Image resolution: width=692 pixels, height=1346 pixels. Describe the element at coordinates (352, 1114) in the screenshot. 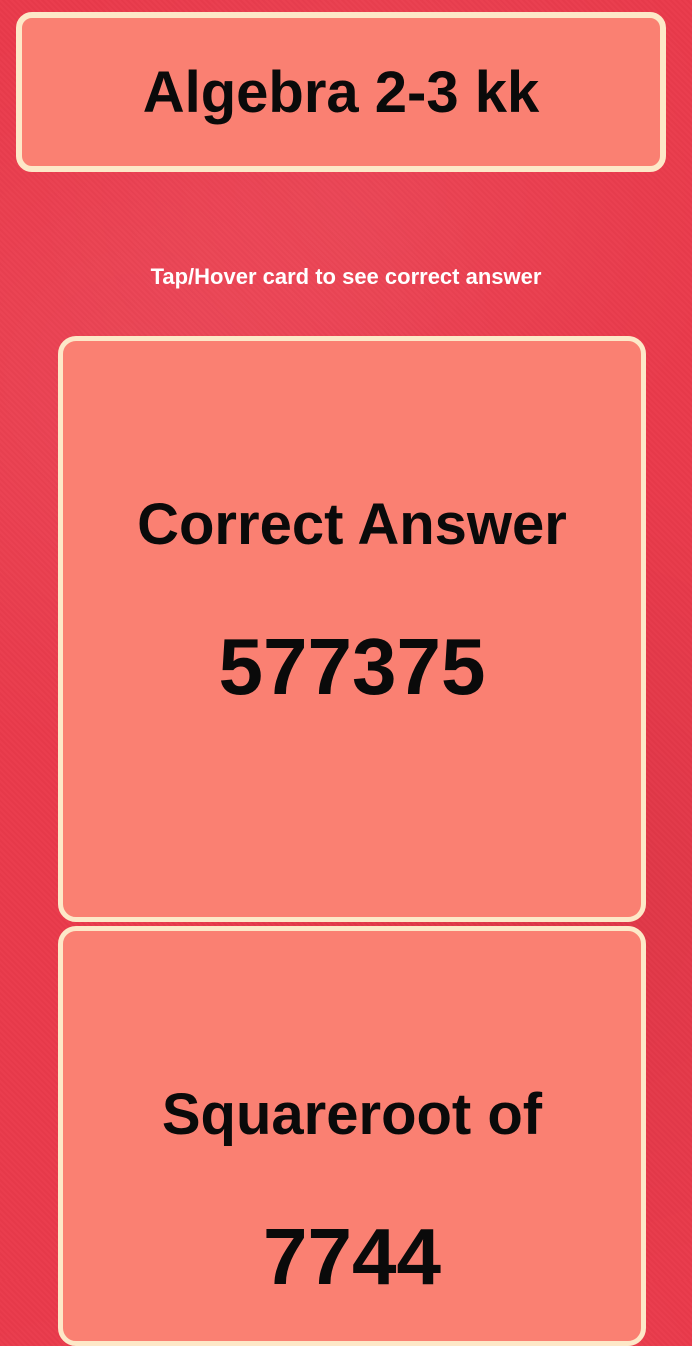

I see `question-card-heading: Squareroot of` at that location.